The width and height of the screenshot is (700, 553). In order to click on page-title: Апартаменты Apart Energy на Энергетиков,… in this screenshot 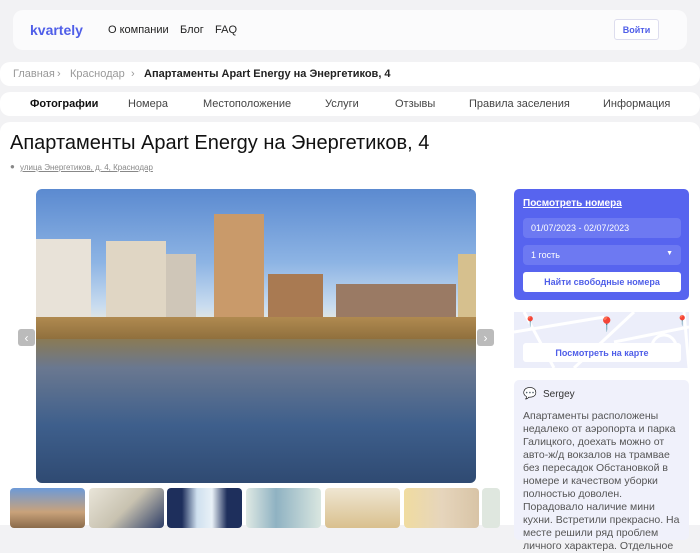, I will do `click(220, 143)`.